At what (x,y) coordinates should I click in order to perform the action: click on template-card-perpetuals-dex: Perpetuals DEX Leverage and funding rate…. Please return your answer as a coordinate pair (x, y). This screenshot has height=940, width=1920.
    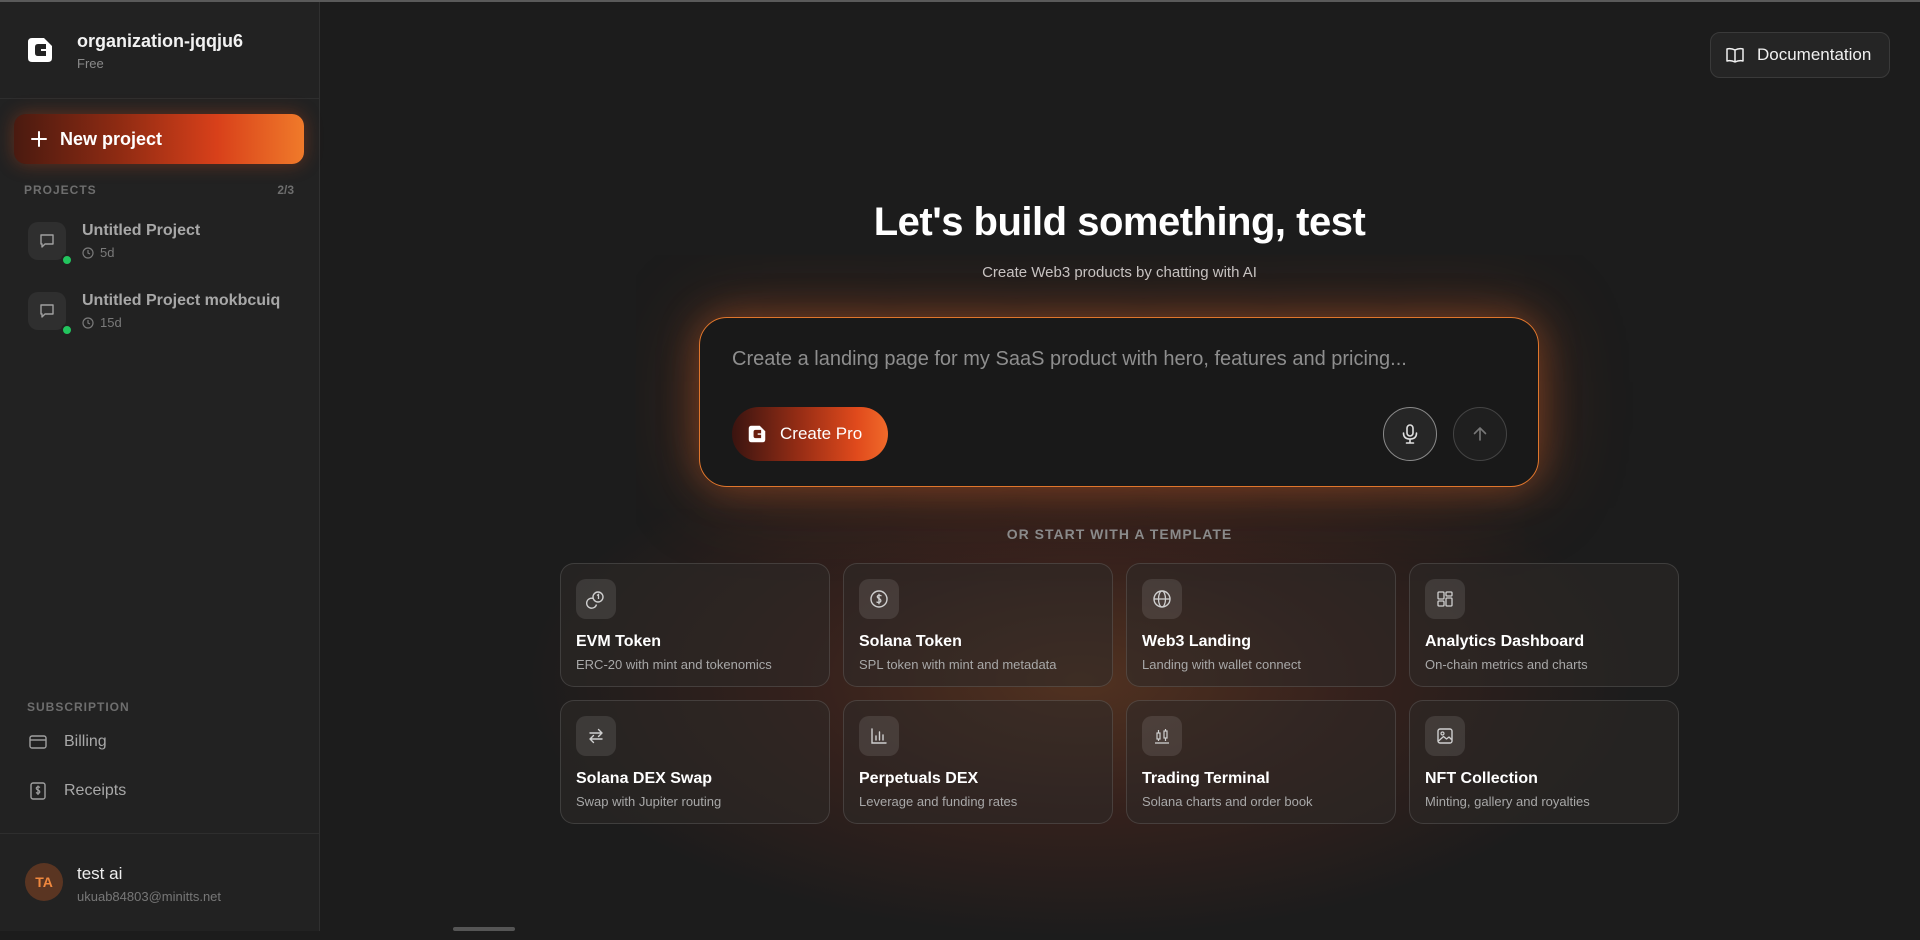
    Looking at the image, I should click on (978, 762).